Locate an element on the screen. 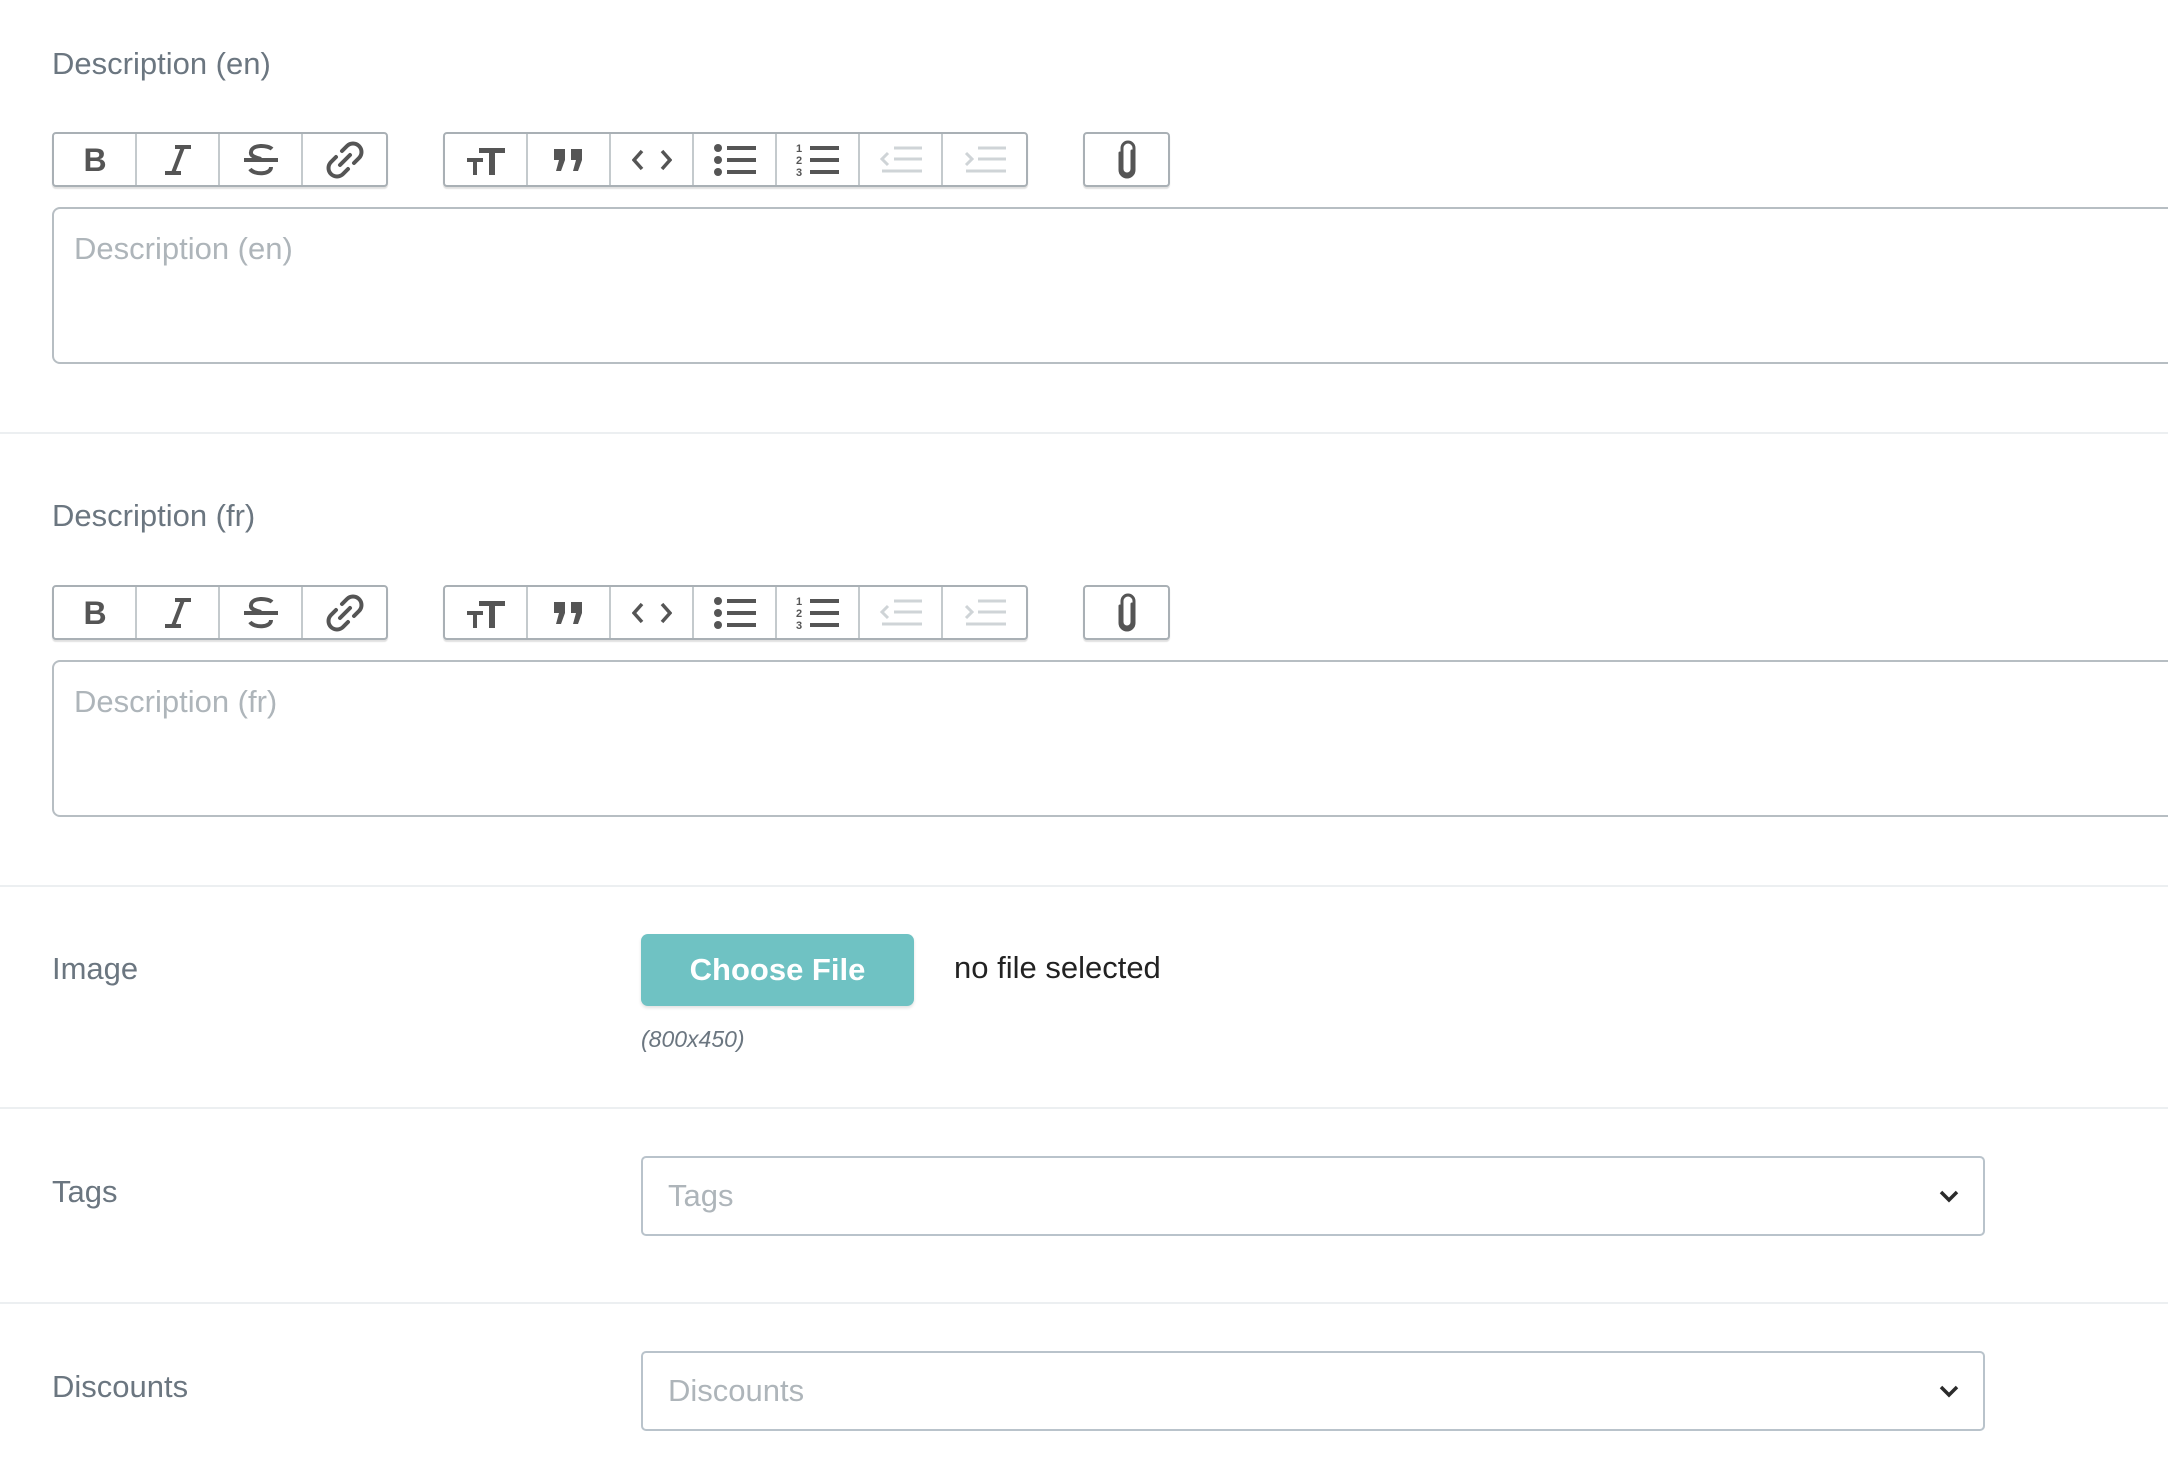 This screenshot has height=1470, width=2168. image-label: Image is located at coordinates (95, 968).